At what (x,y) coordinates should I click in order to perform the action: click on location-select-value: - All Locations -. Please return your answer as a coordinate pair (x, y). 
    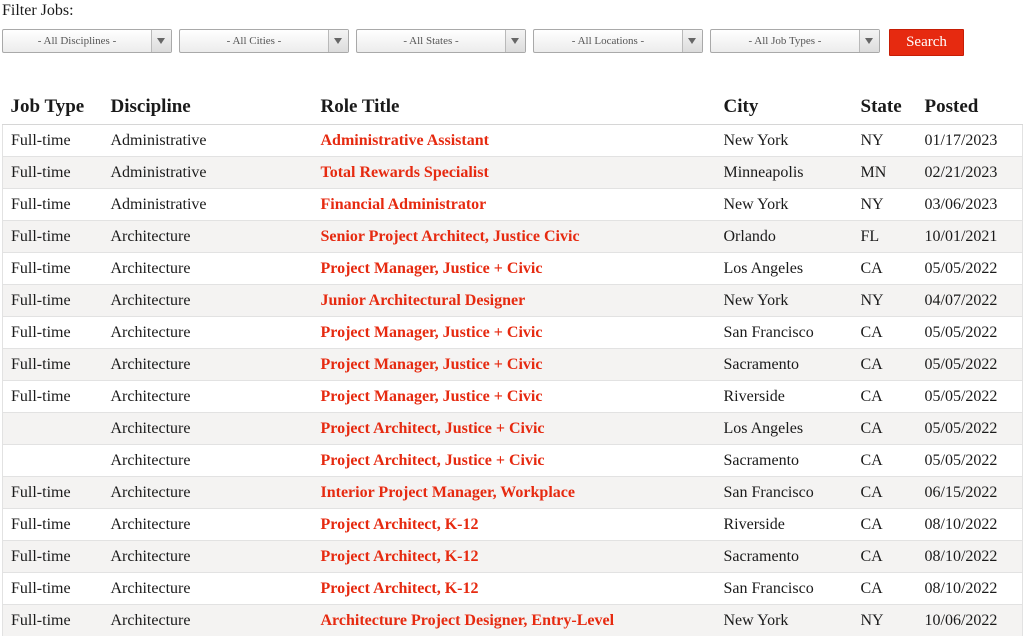
    Looking at the image, I should click on (608, 41).